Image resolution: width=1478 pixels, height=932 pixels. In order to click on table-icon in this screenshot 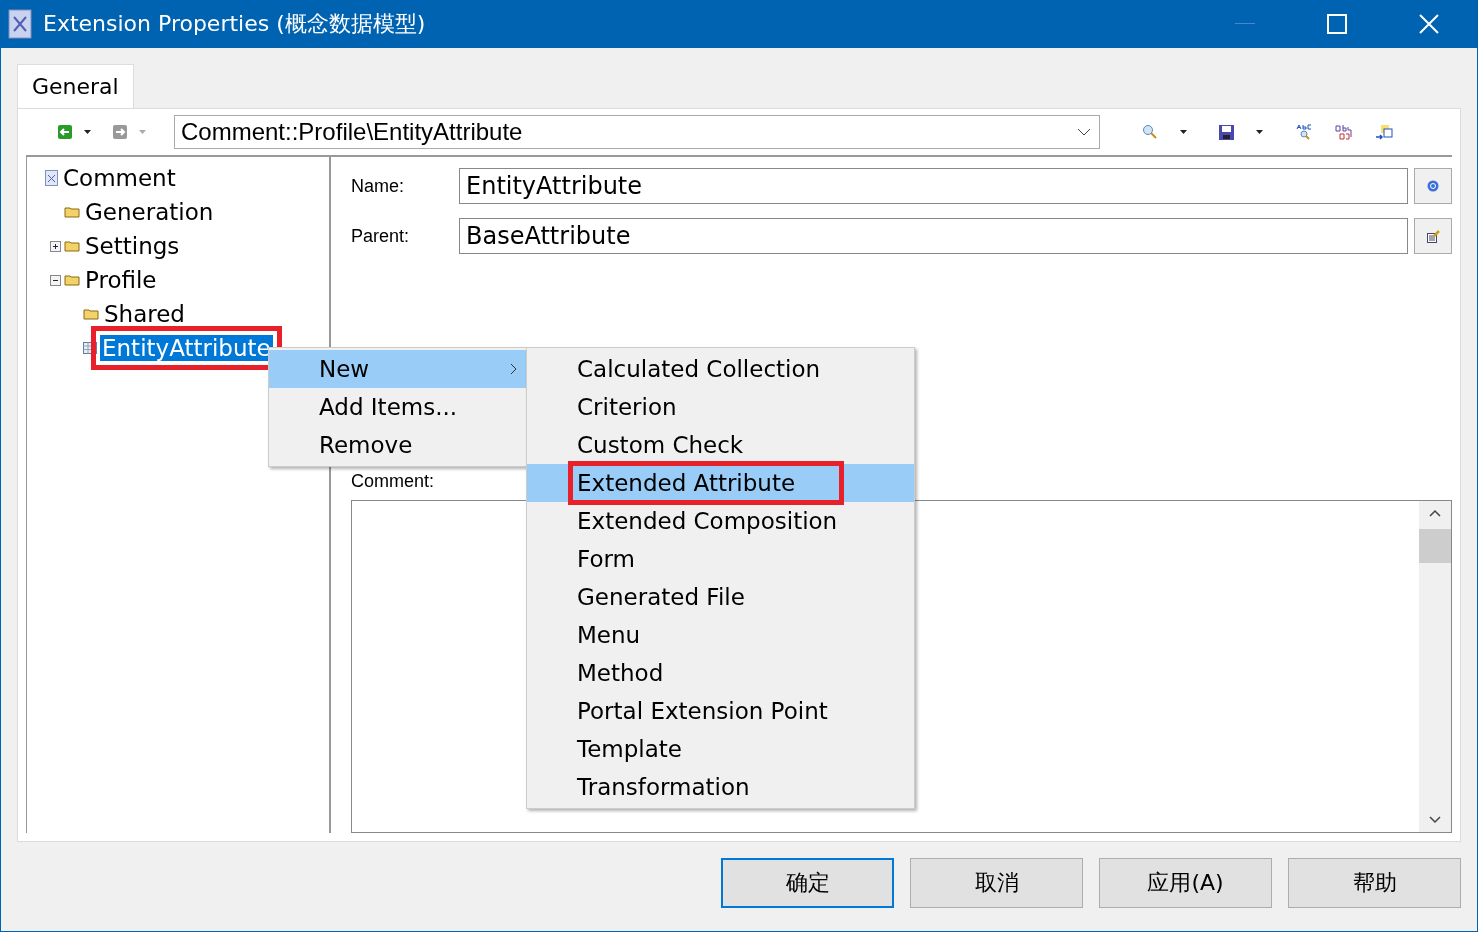, I will do `click(90, 348)`.